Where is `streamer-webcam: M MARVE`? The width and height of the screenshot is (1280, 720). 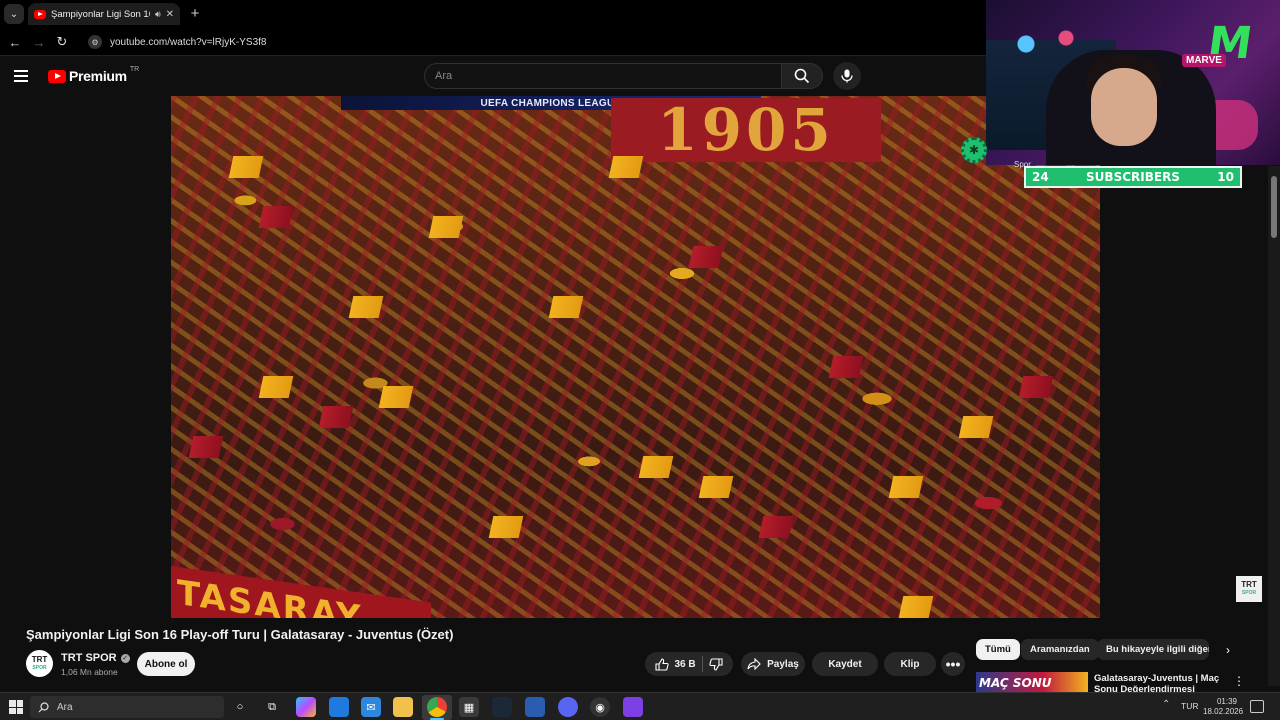
streamer-webcam: M MARVE is located at coordinates (1133, 82).